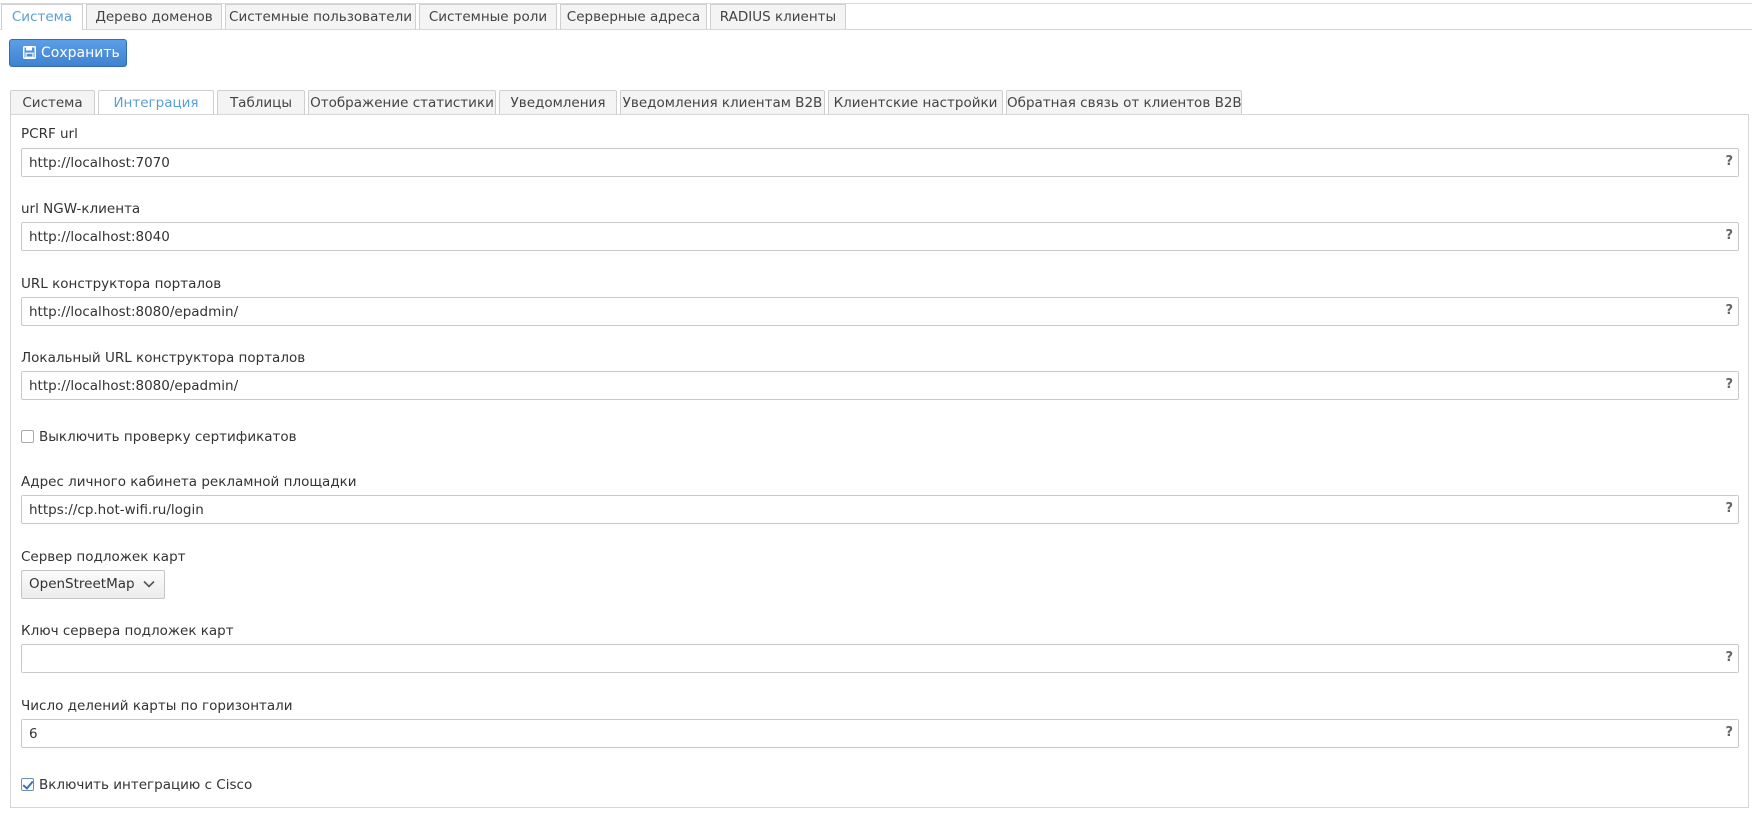 This screenshot has width=1752, height=814. I want to click on disable-cert-check-checkbox, so click(27, 436).